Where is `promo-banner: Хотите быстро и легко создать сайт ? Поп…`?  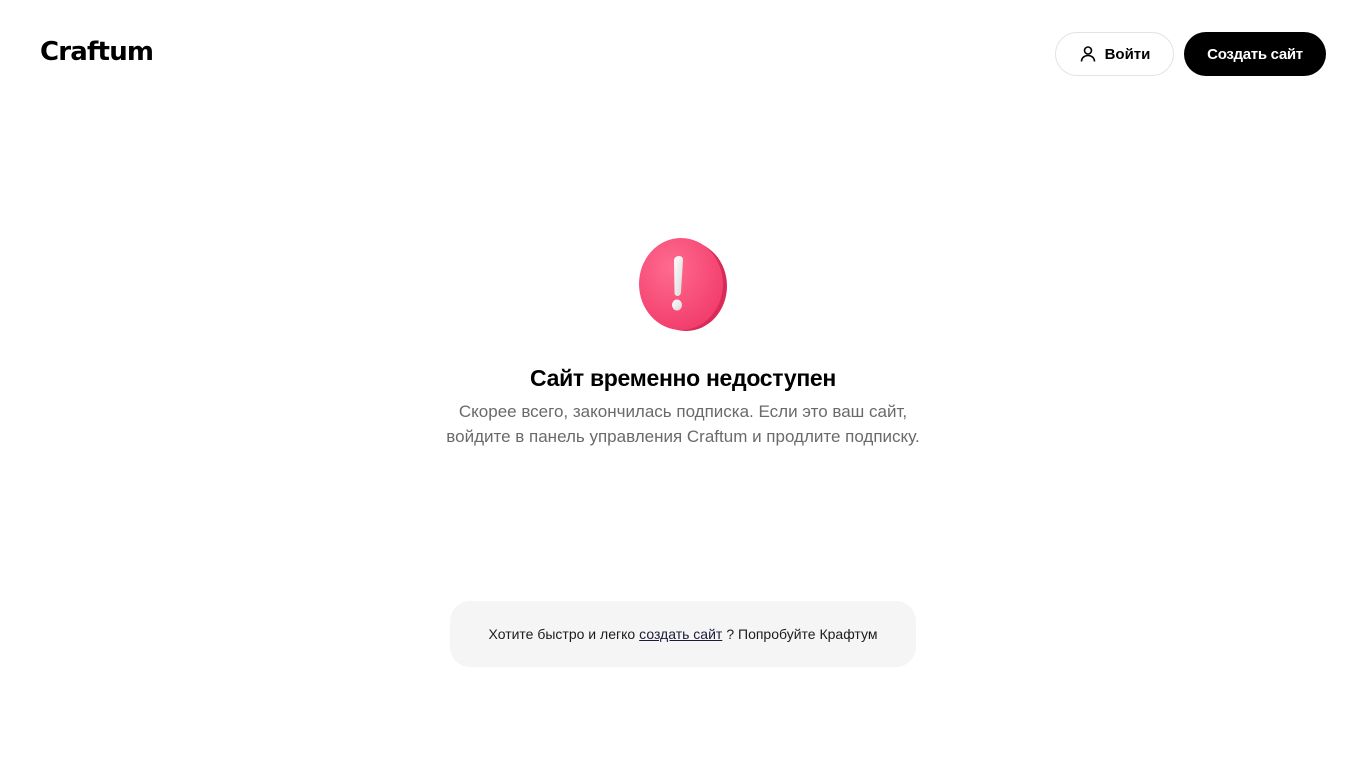 promo-banner: Хотите быстро и легко создать сайт ? Поп… is located at coordinates (683, 634).